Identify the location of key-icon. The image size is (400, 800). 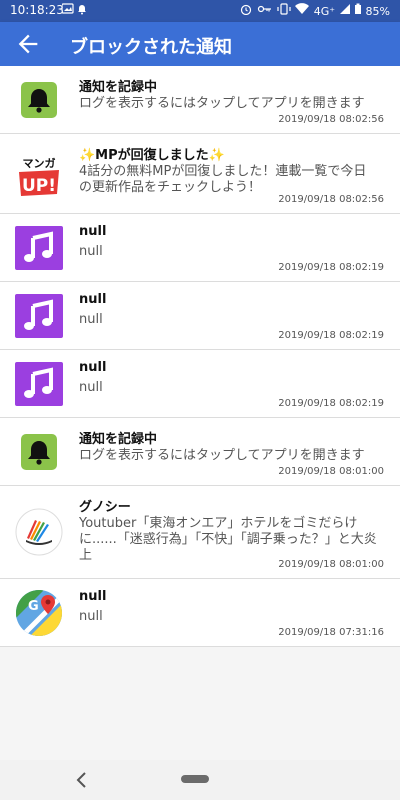
(265, 9).